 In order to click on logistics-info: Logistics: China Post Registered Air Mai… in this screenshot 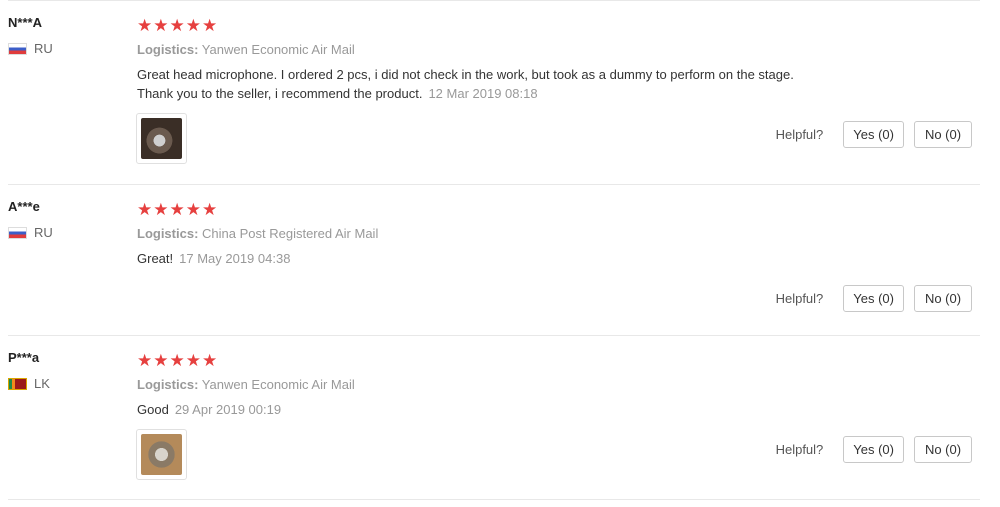, I will do `click(557, 234)`.